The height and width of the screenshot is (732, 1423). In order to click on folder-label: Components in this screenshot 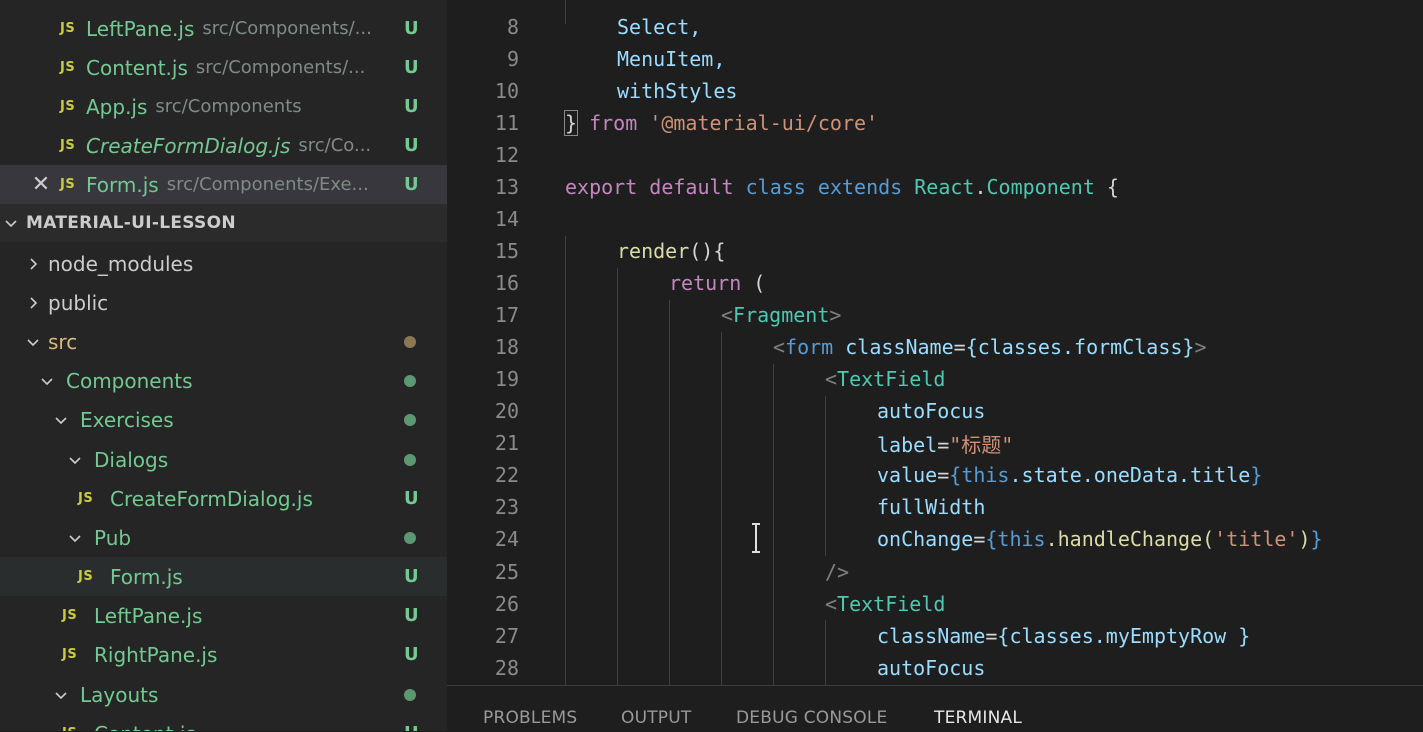, I will do `click(129, 380)`.